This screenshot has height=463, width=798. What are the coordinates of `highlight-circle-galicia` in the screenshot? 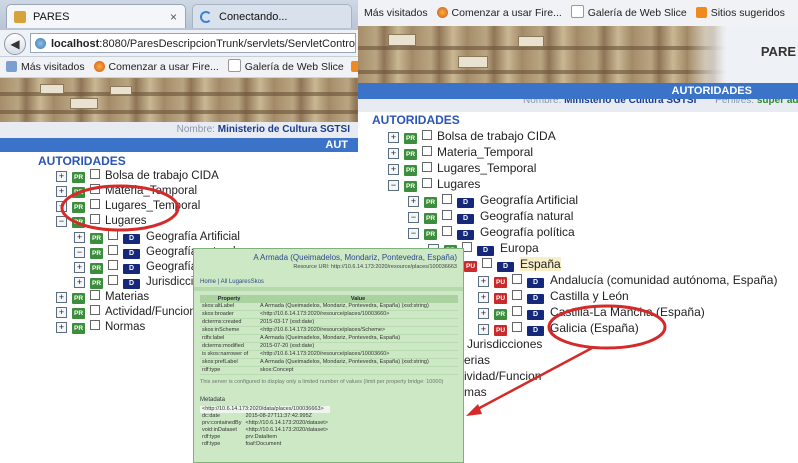 It's located at (607, 327).